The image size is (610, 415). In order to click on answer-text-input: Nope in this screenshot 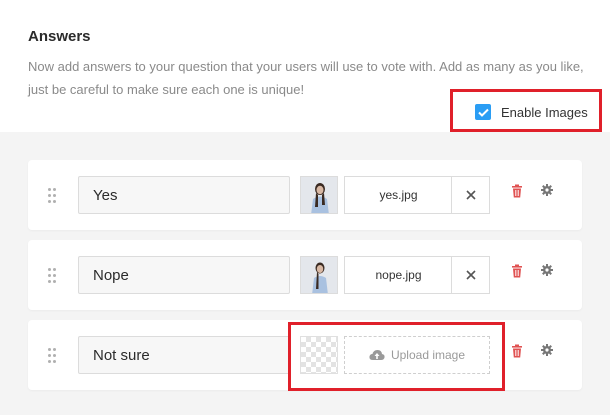, I will do `click(184, 275)`.